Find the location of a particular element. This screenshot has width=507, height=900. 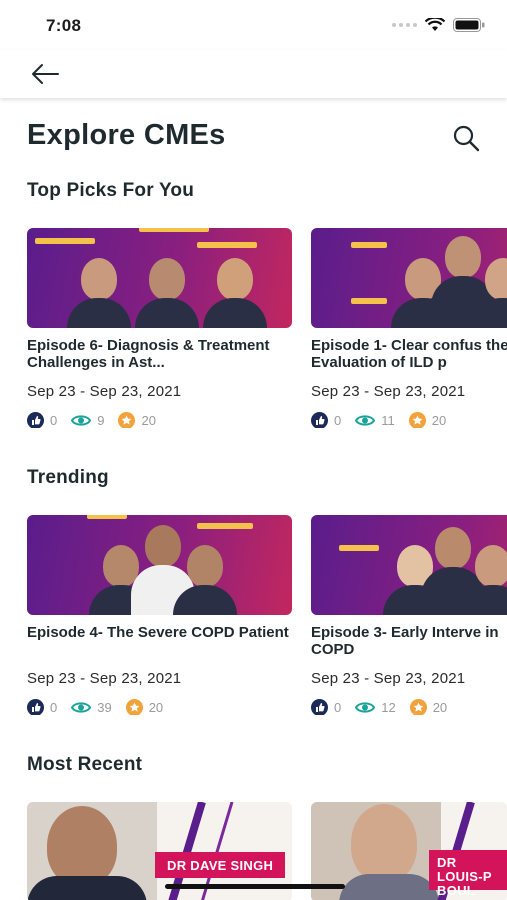

views-stat: 12 is located at coordinates (375, 707).